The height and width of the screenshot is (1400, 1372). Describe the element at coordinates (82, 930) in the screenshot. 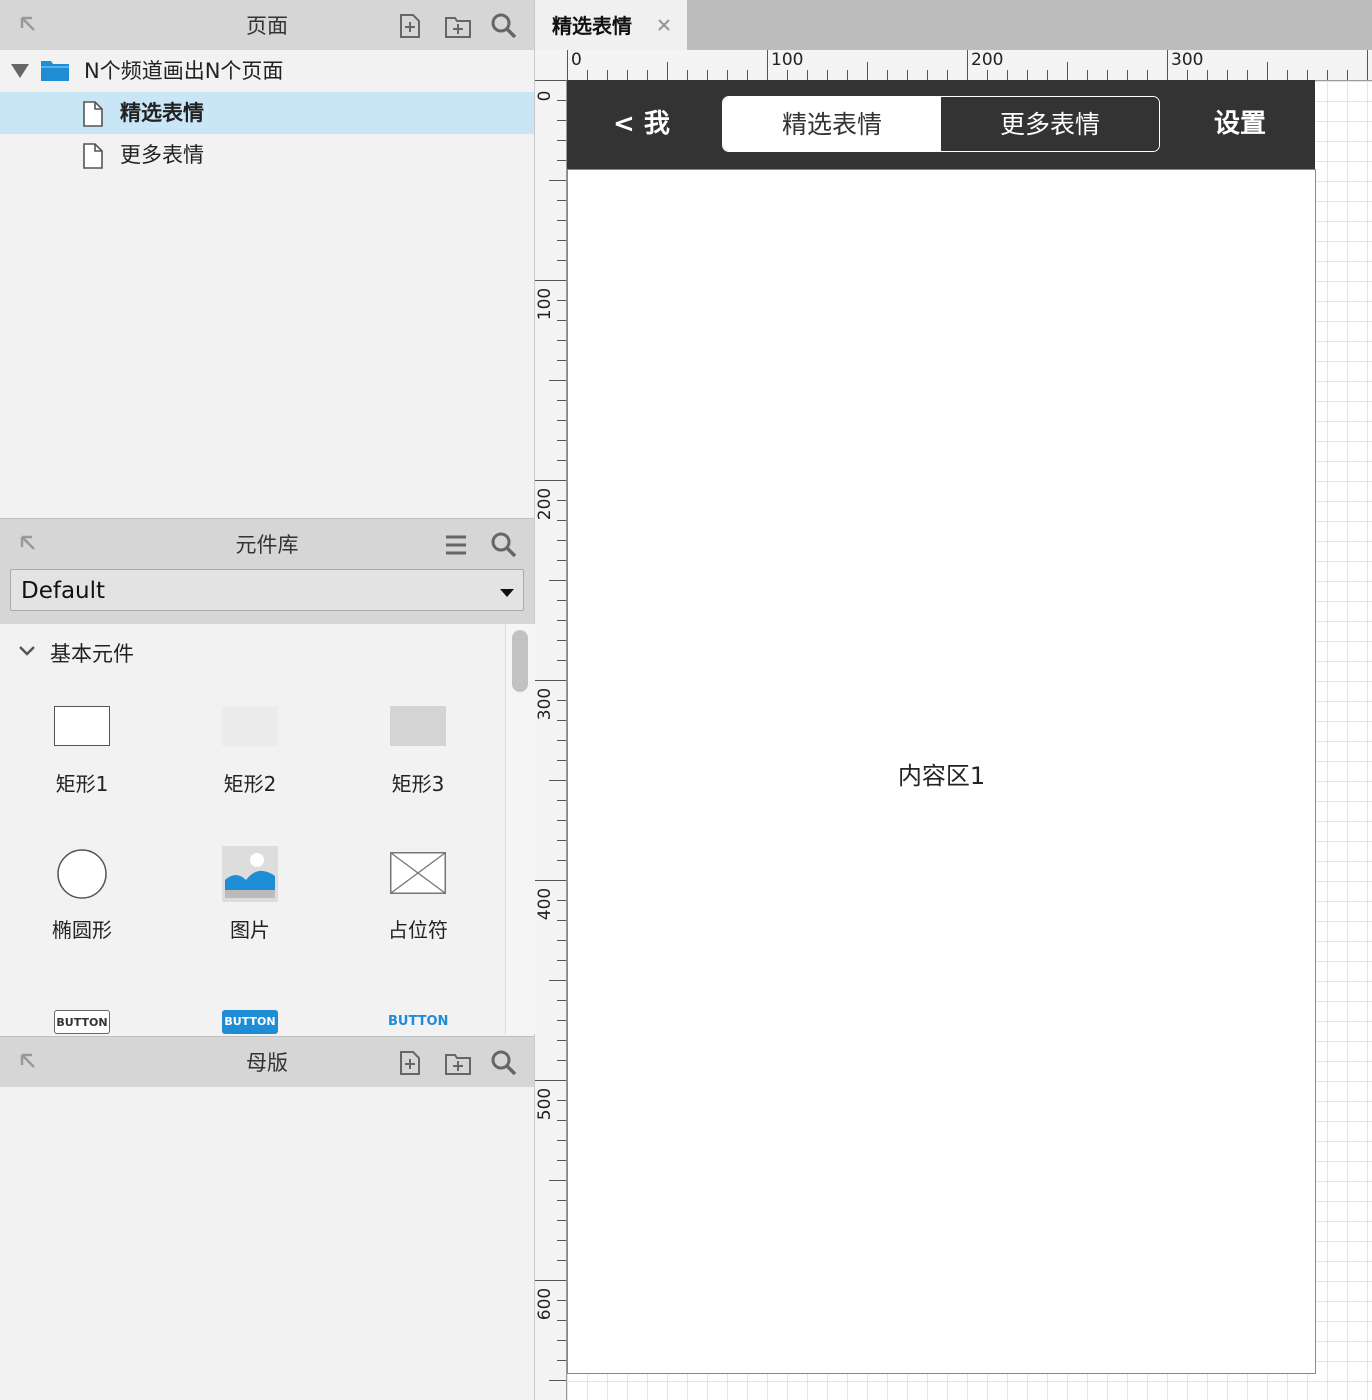

I see `library-item-label: 椭圆形` at that location.